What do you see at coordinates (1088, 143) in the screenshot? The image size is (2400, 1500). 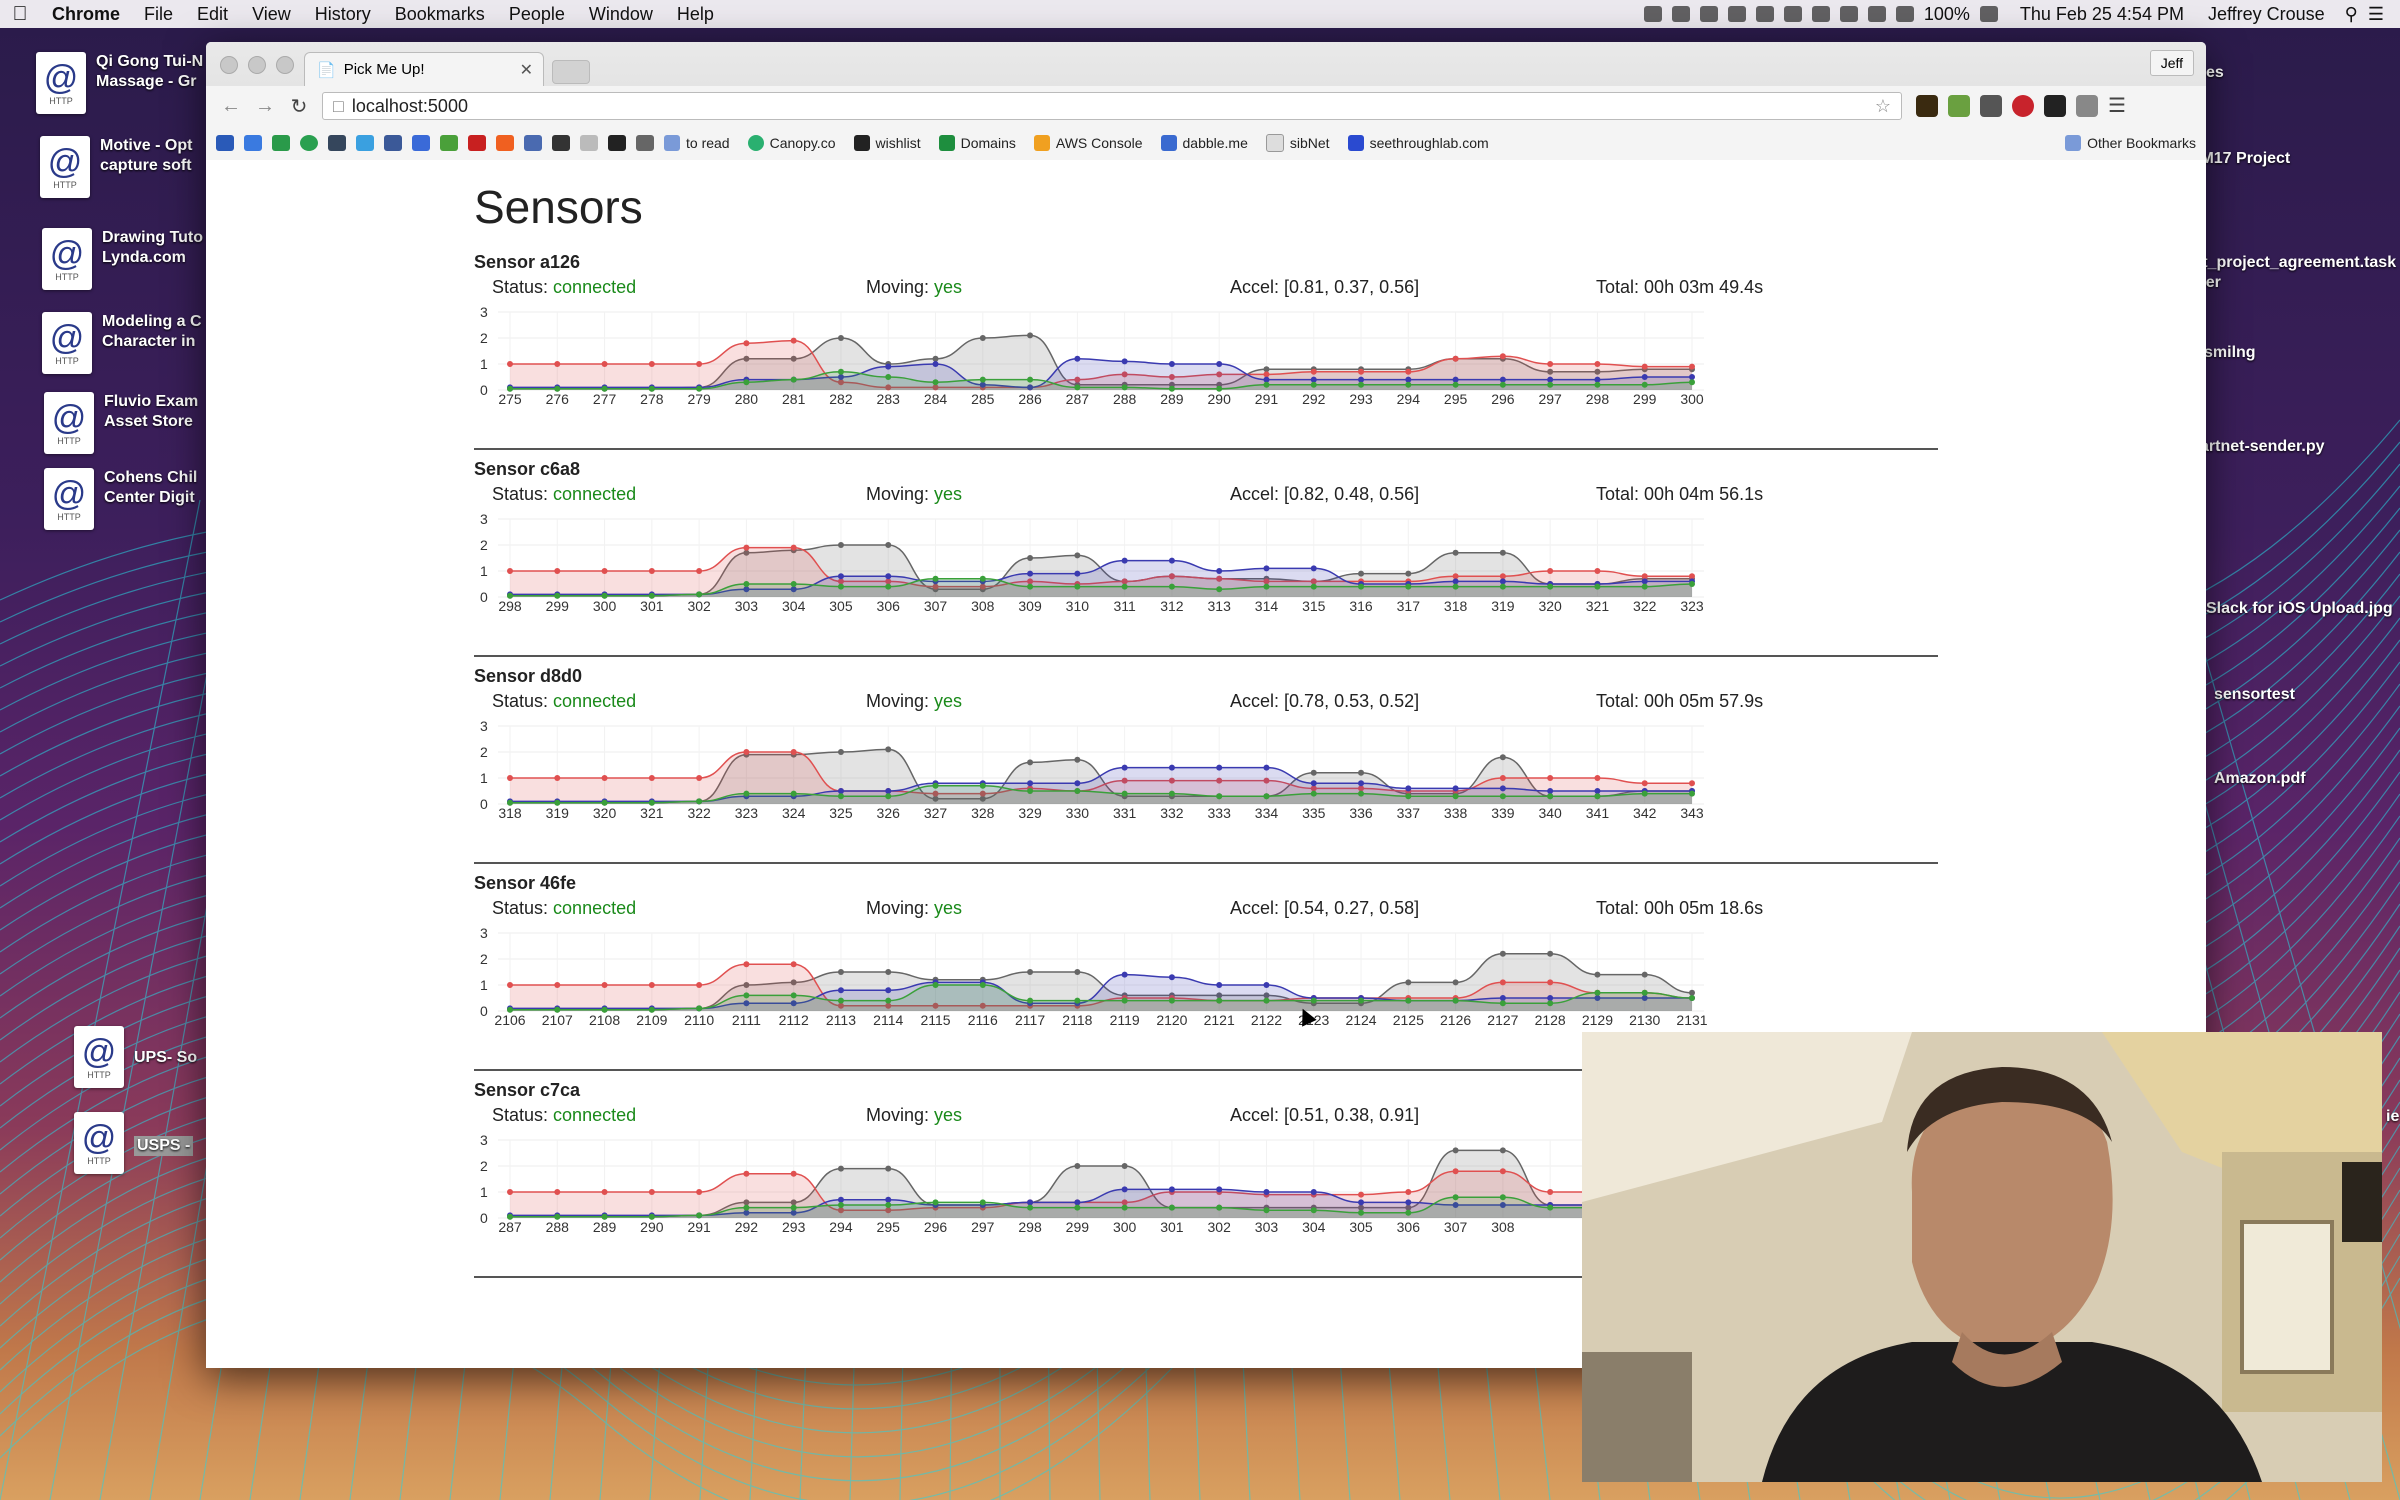 I see `bookmark-aws: AWS Console` at bounding box center [1088, 143].